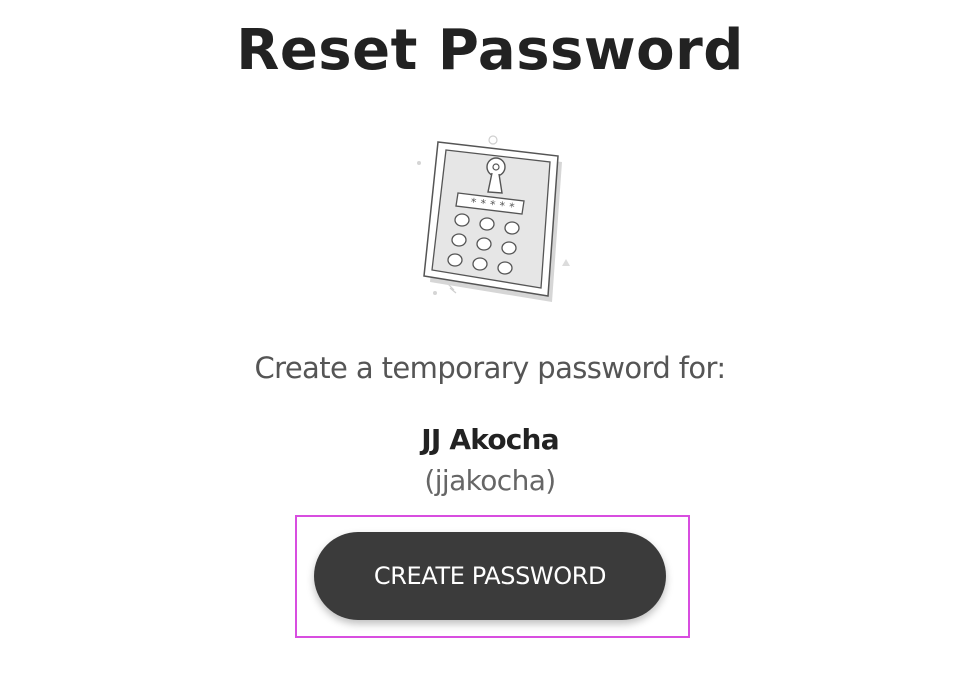 The width and height of the screenshot is (980, 688). What do you see at coordinates (490, 576) in the screenshot?
I see `create-password-button: CREATE PASSWORD` at bounding box center [490, 576].